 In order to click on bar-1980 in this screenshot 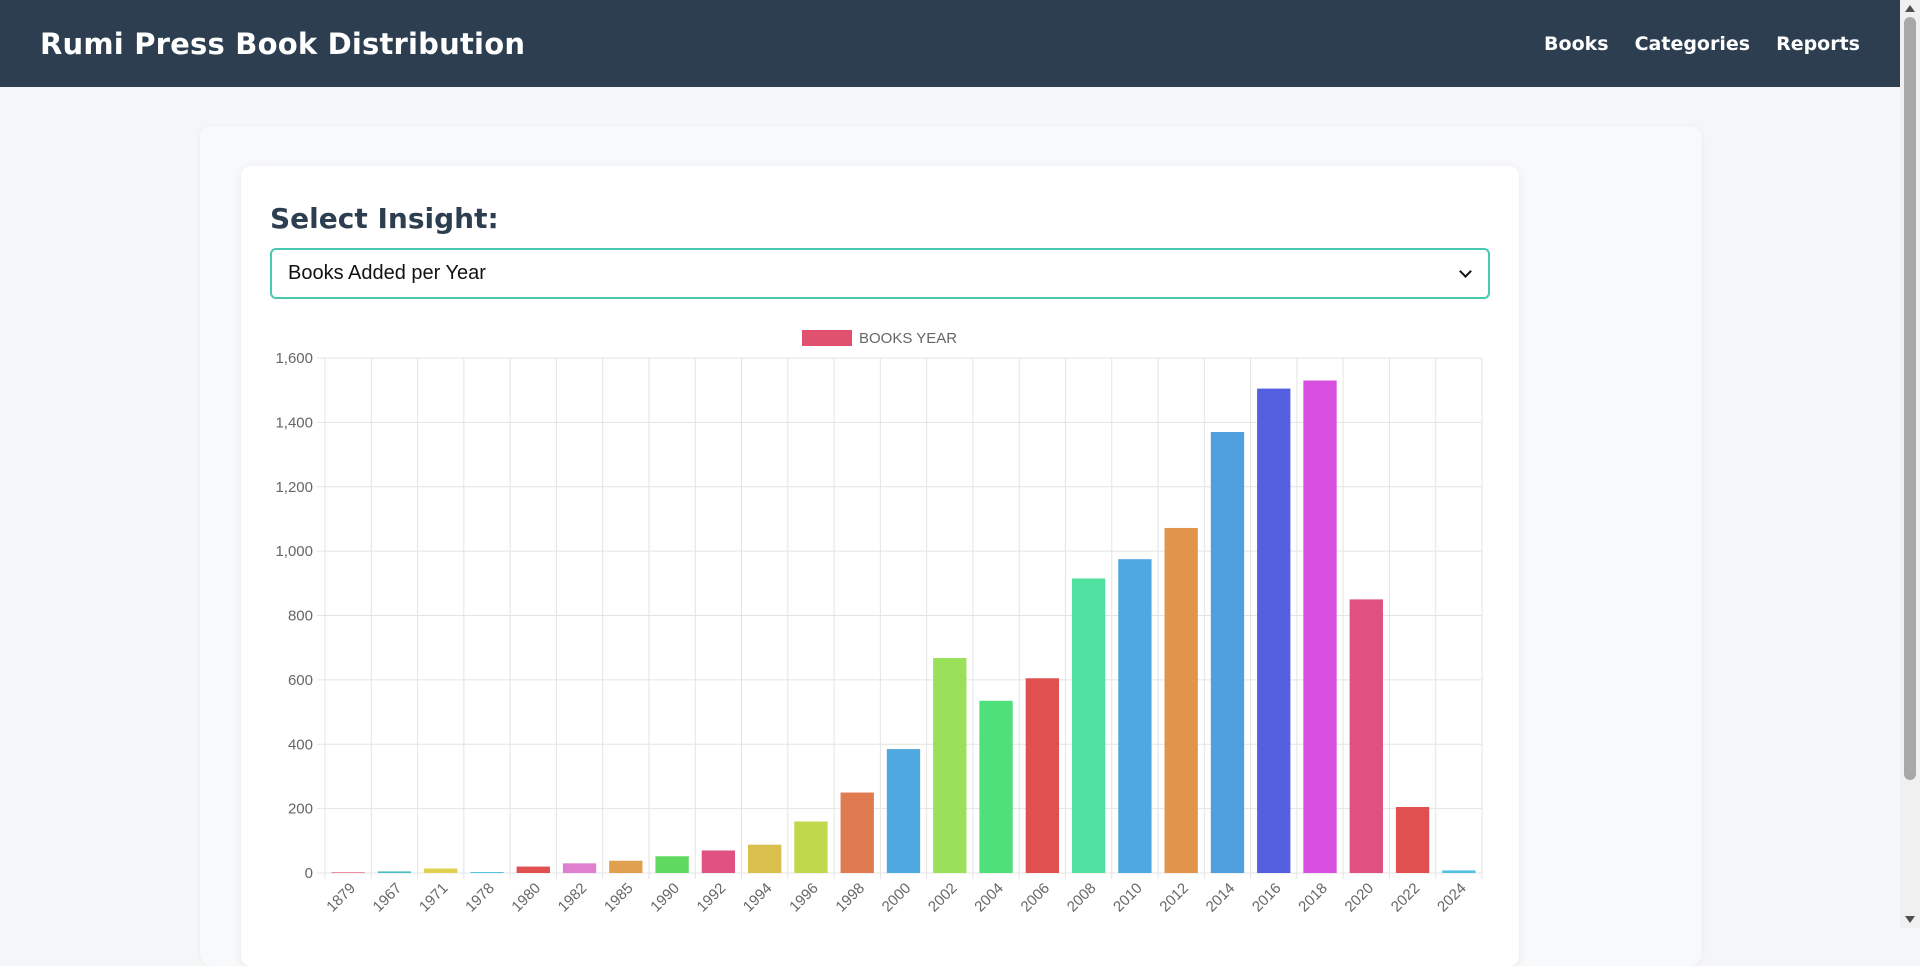, I will do `click(533, 869)`.